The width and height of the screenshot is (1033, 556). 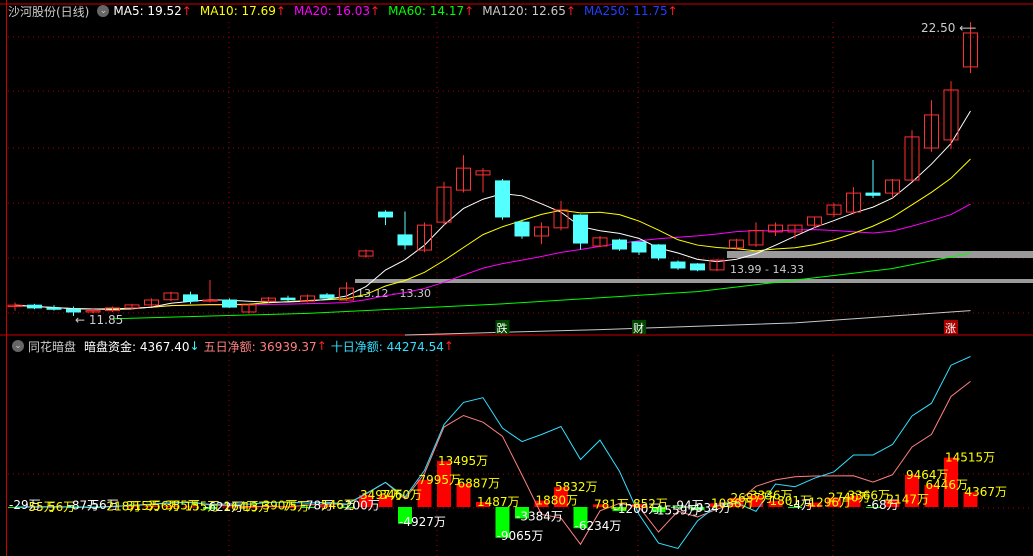 I want to click on flow-value-label: 6446万, so click(x=947, y=485).